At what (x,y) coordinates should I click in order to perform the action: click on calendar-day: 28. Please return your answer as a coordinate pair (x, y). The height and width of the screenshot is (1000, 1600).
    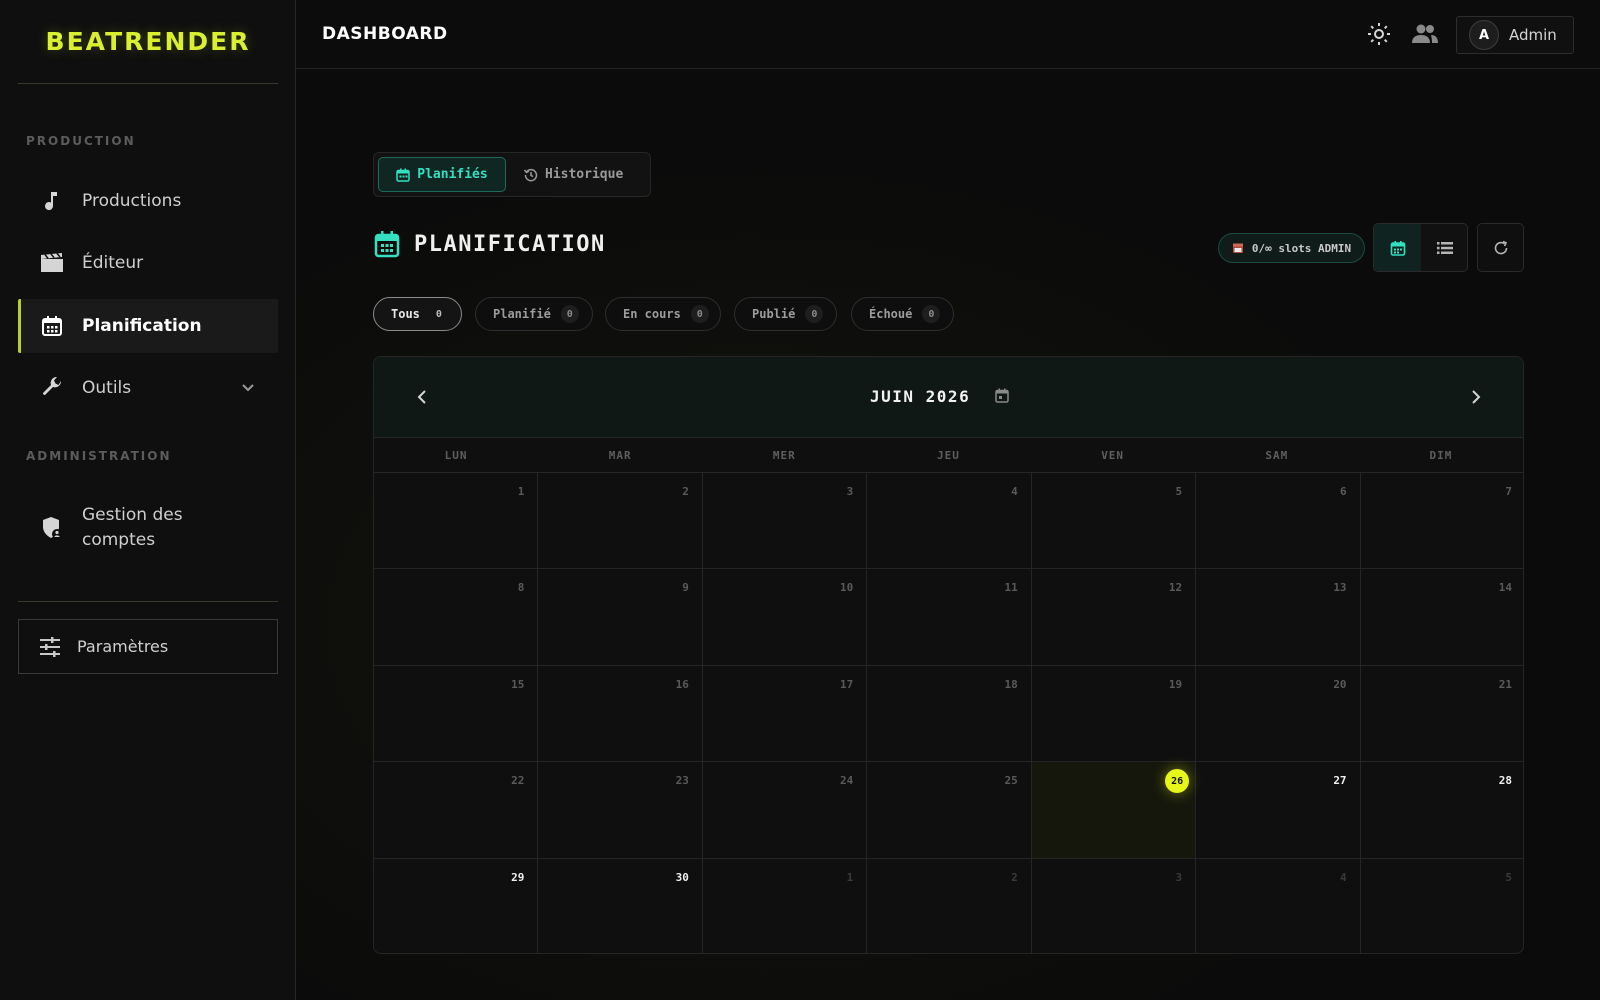
    Looking at the image, I should click on (1441, 810).